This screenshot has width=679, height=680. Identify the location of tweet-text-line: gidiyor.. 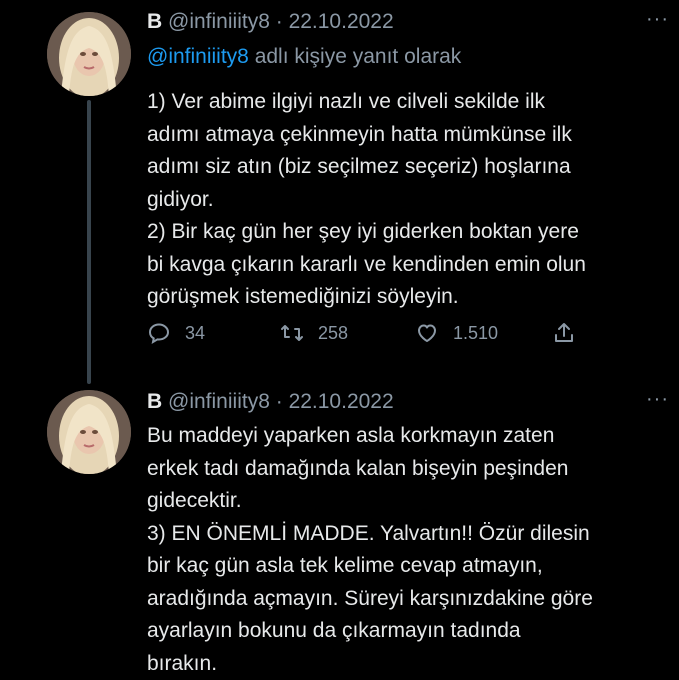
(407, 200).